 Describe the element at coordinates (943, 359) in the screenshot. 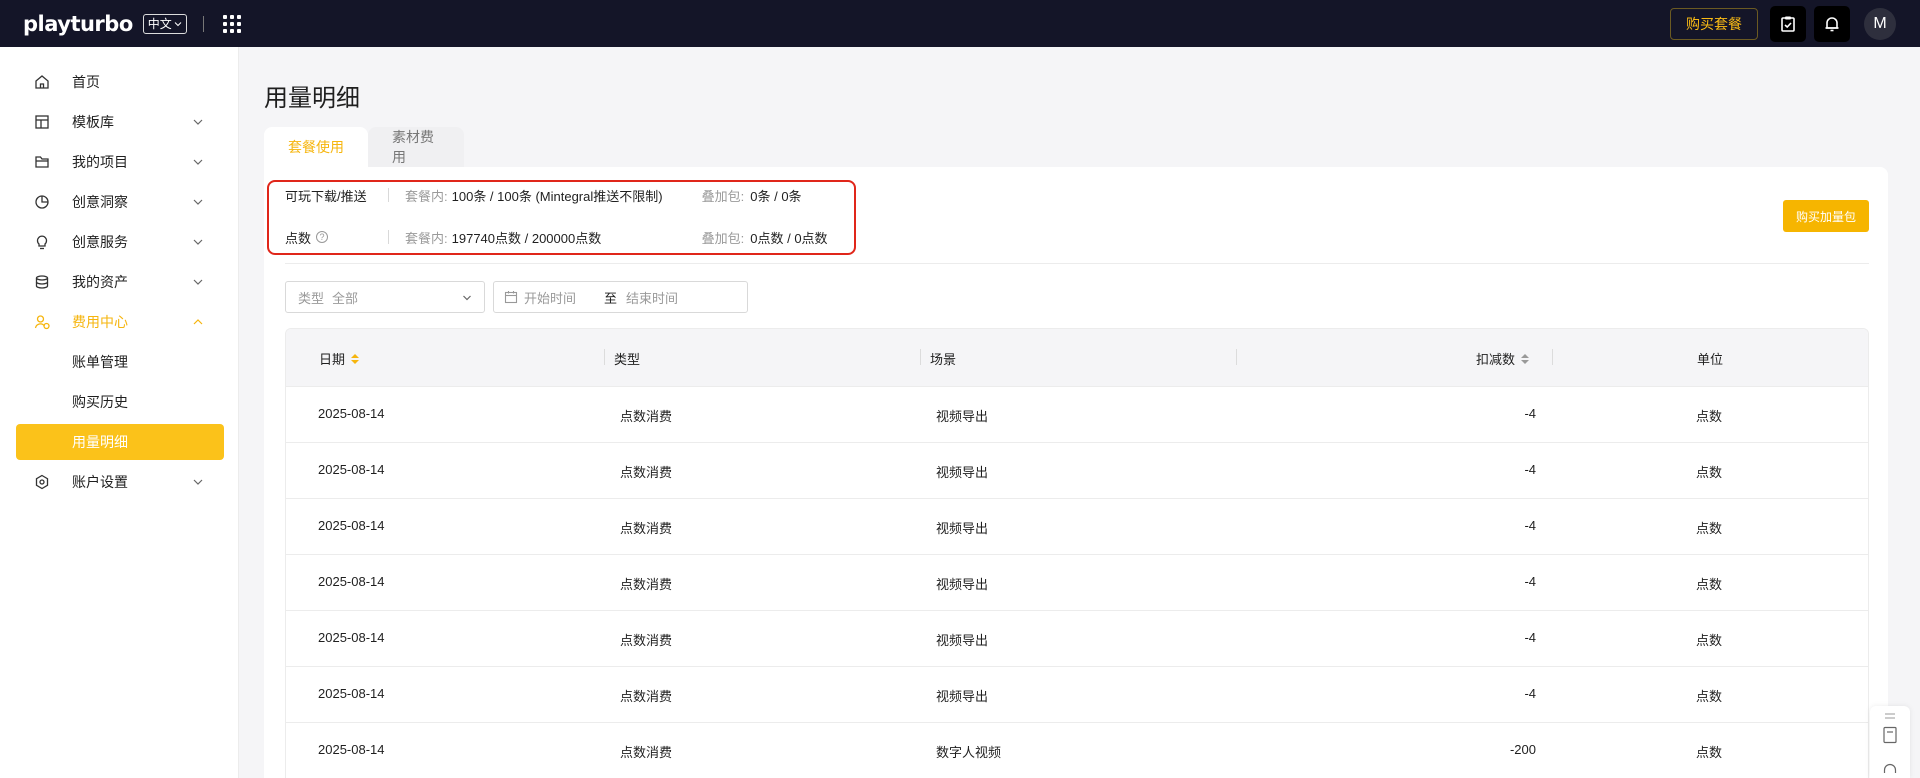

I see `column-header-scene: 场景` at that location.